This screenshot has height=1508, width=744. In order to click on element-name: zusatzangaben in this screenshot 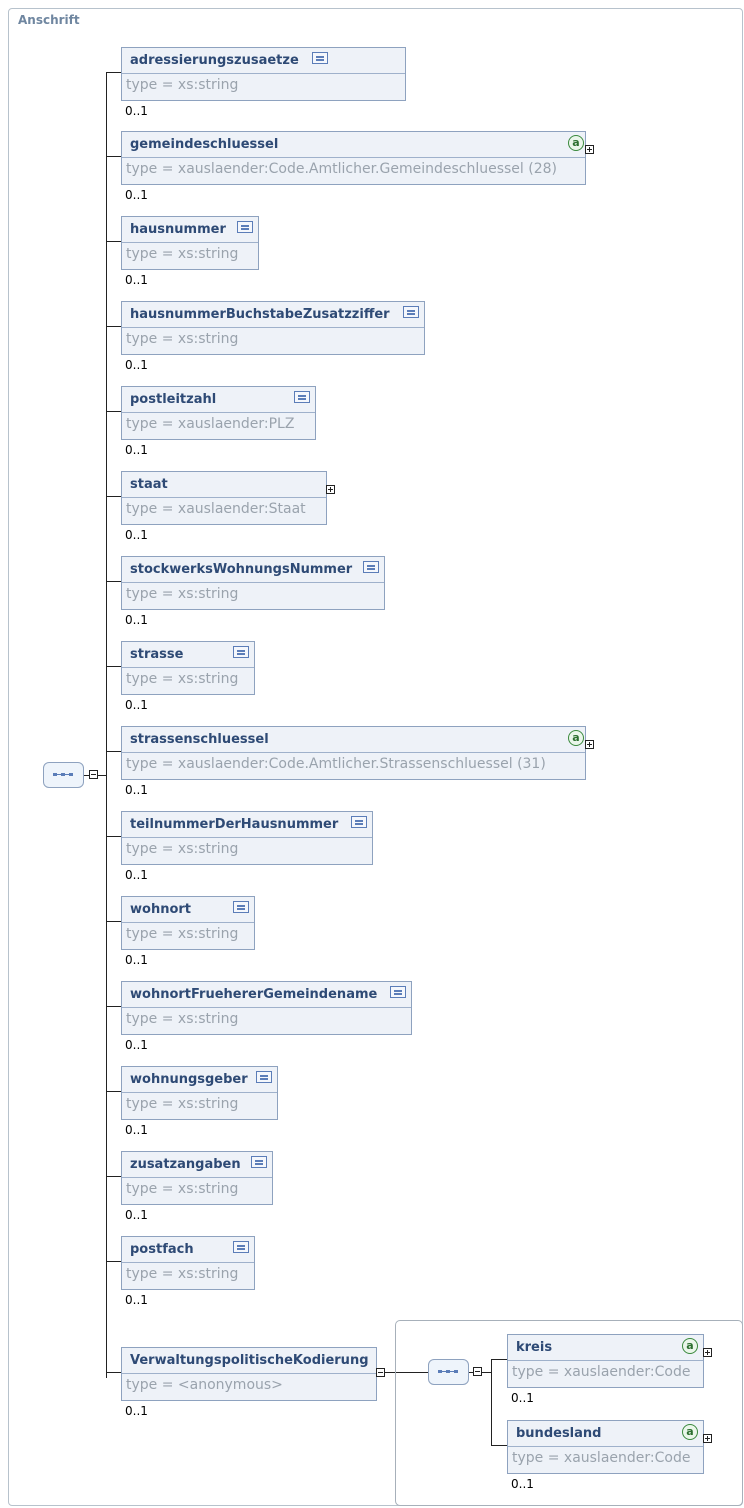, I will do `click(185, 1164)`.